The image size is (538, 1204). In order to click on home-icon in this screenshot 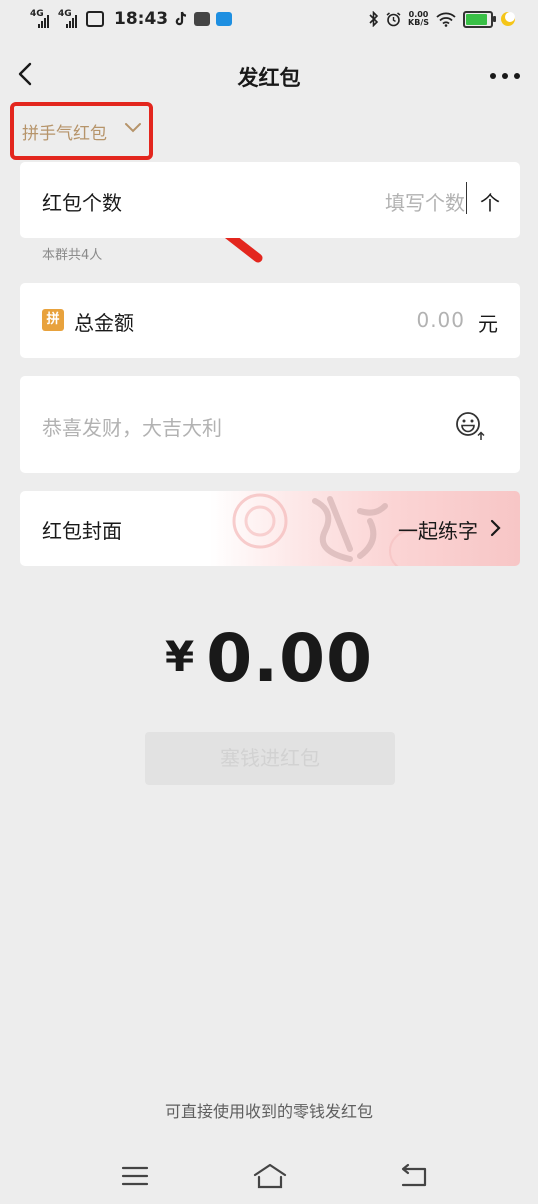, I will do `click(270, 1176)`.